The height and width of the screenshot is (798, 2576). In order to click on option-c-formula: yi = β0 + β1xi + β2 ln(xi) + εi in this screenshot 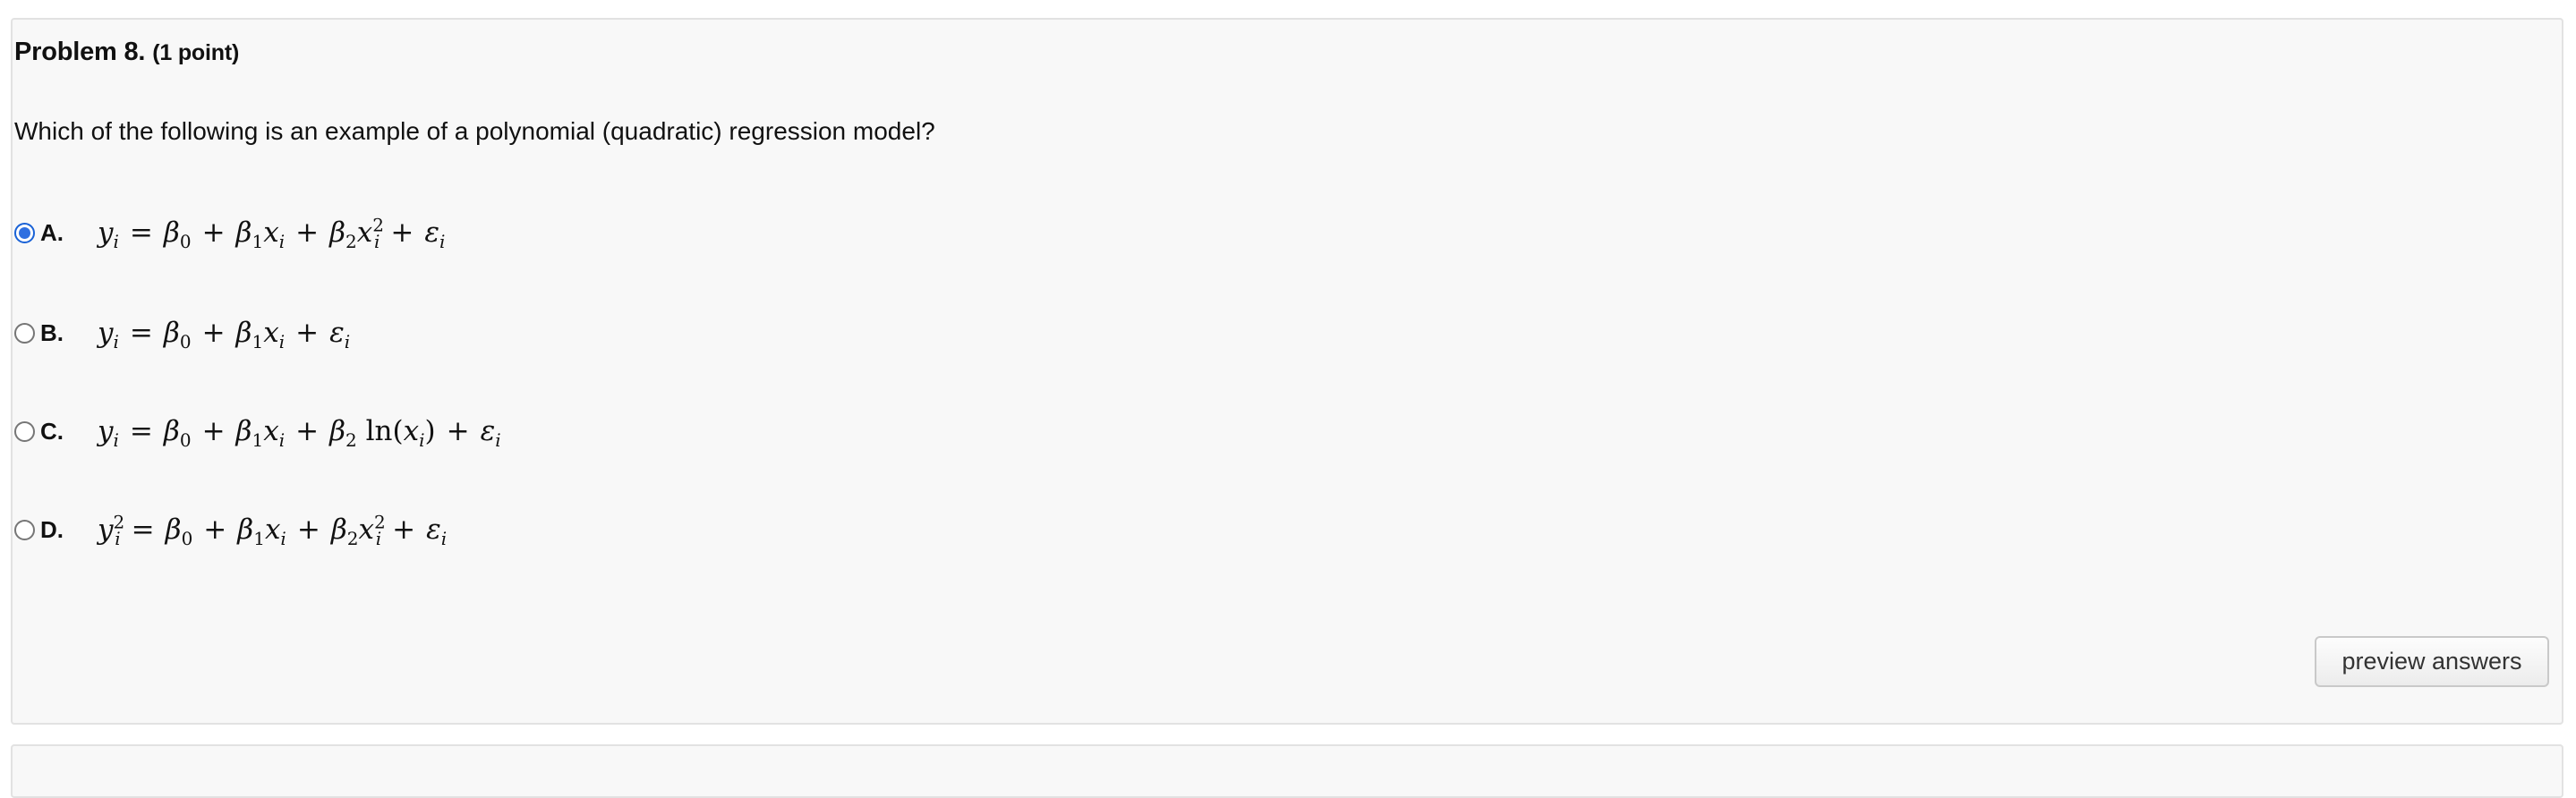, I will do `click(299, 434)`.